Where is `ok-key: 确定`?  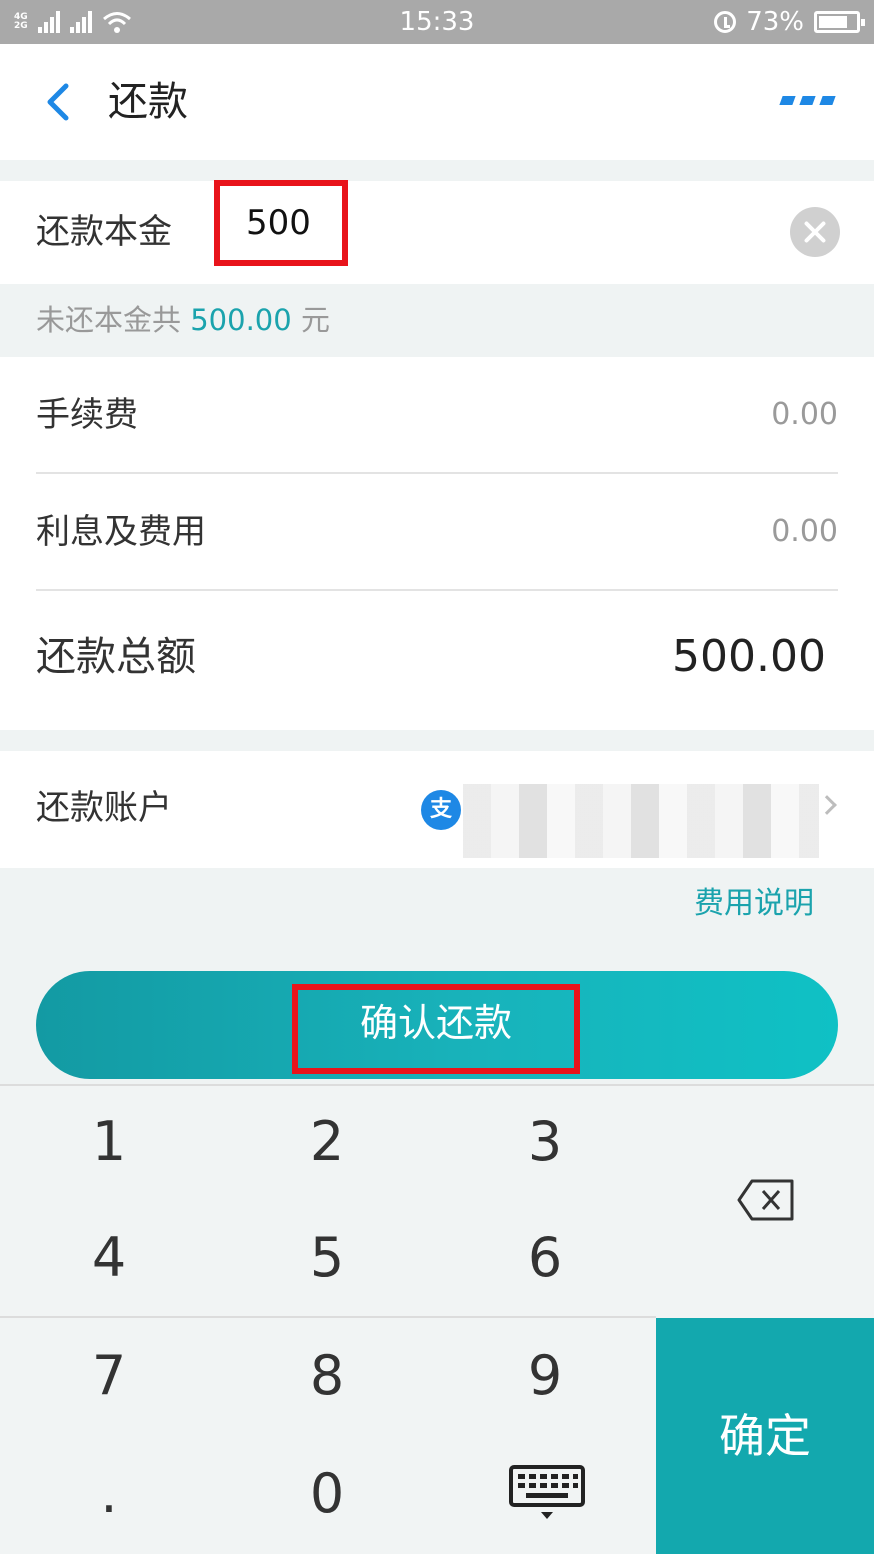
ok-key: 确定 is located at coordinates (765, 1436).